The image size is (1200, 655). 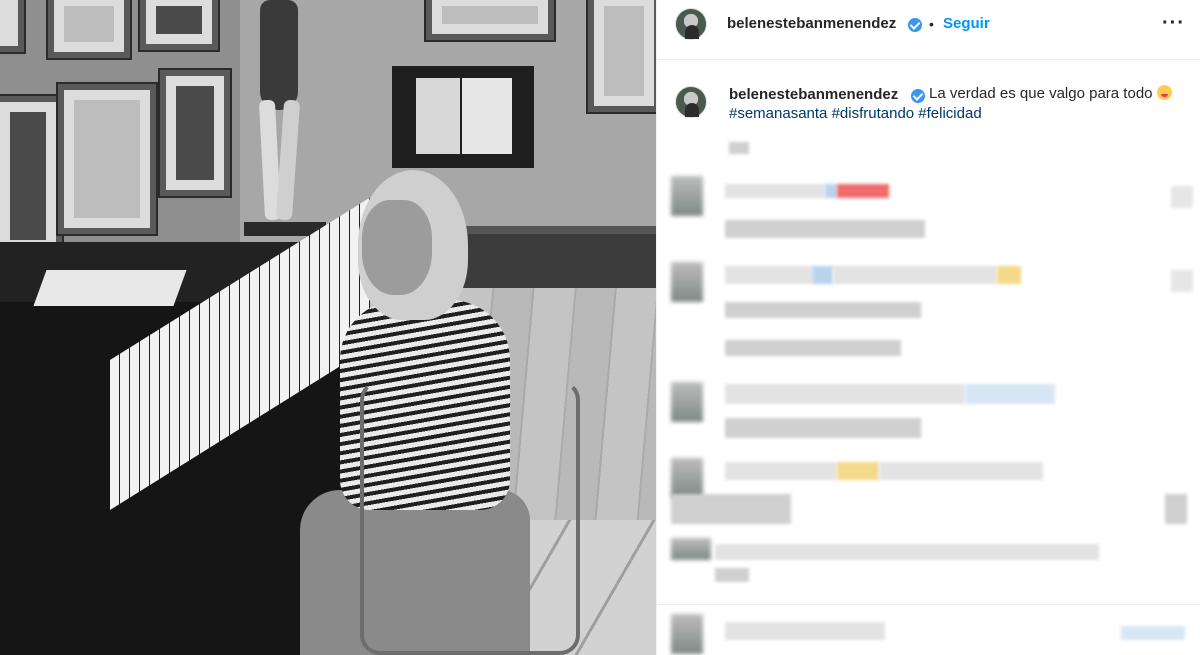 What do you see at coordinates (739, 148) in the screenshot?
I see `caption-timestamp-blurred` at bounding box center [739, 148].